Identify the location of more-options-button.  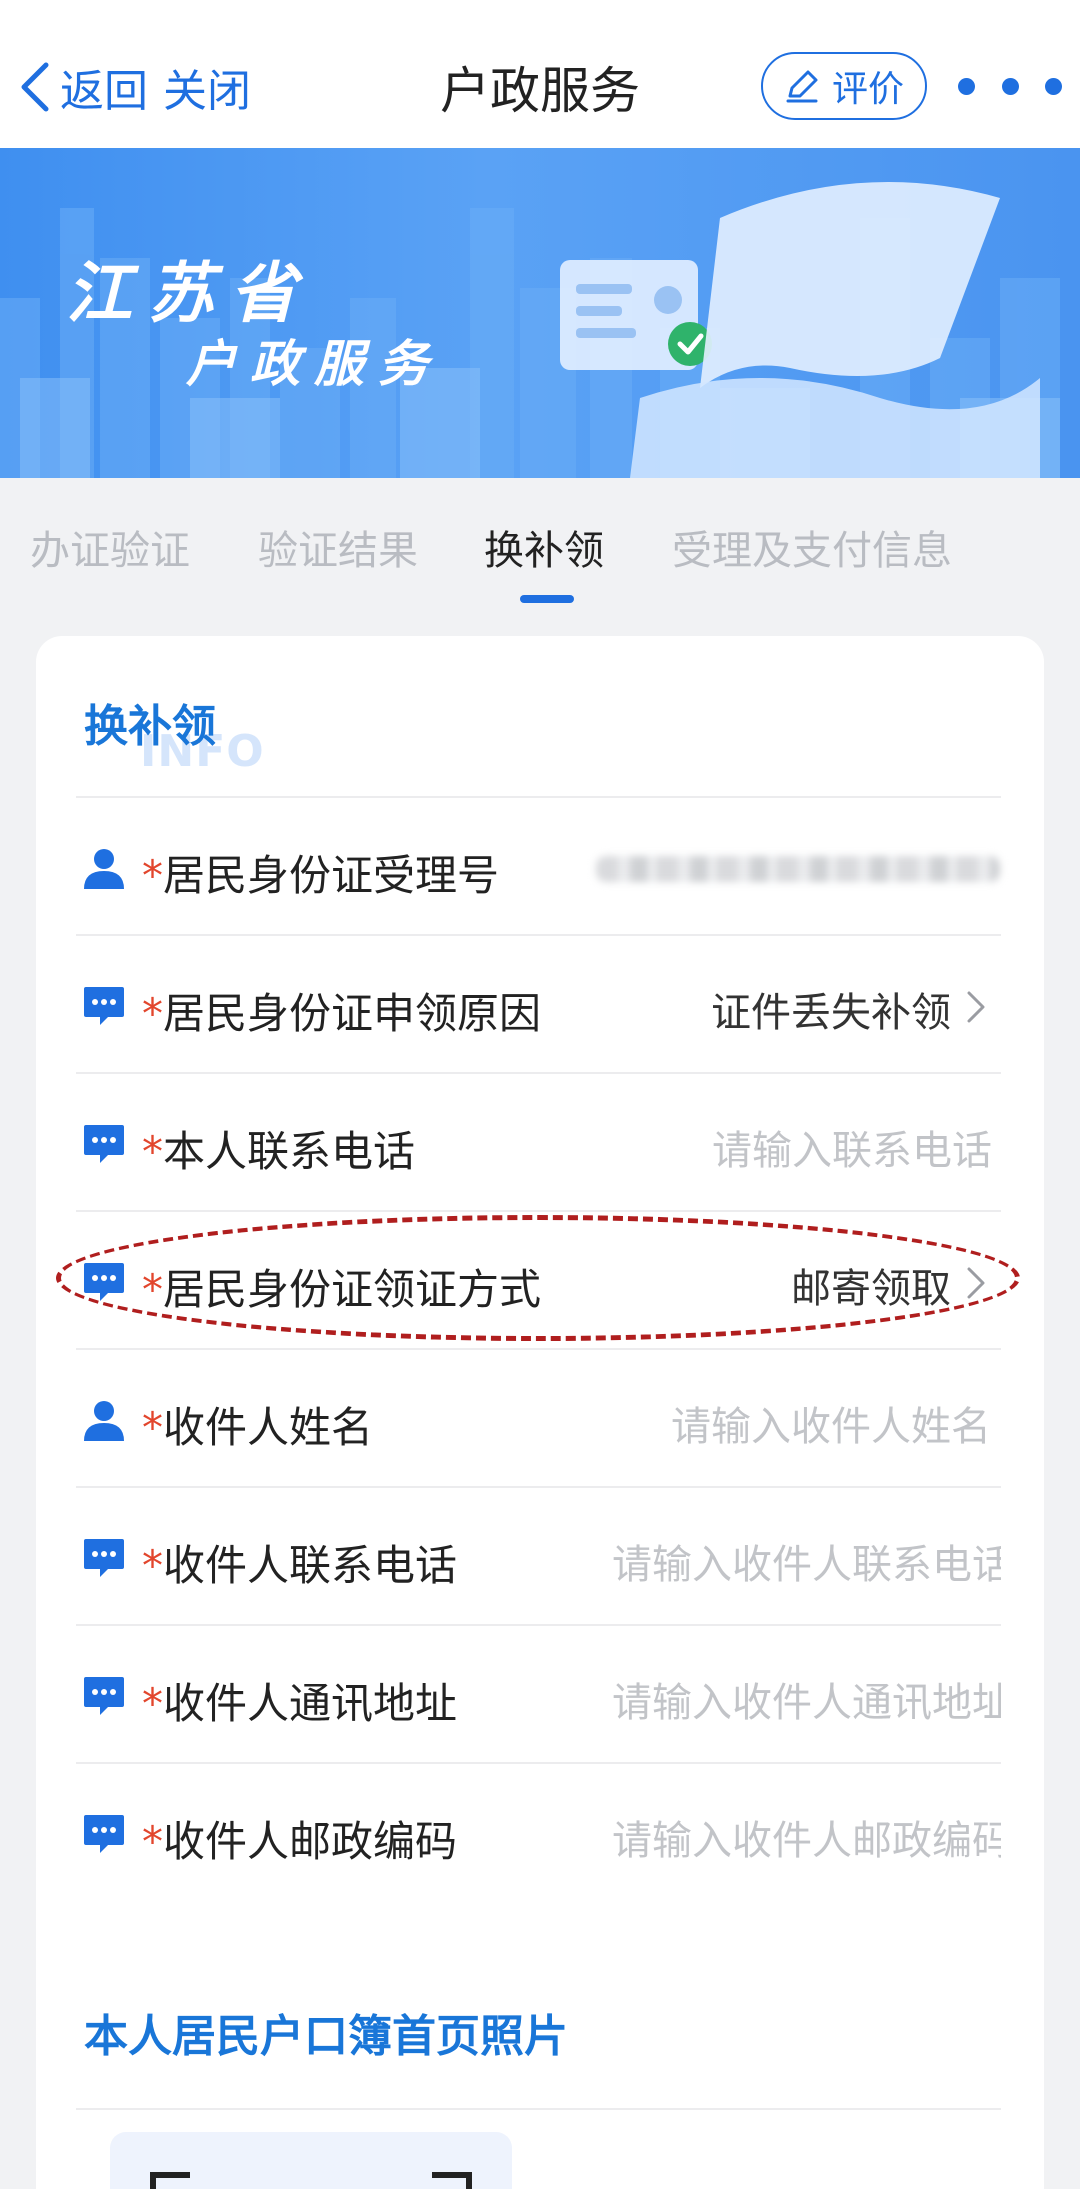
(1010, 86).